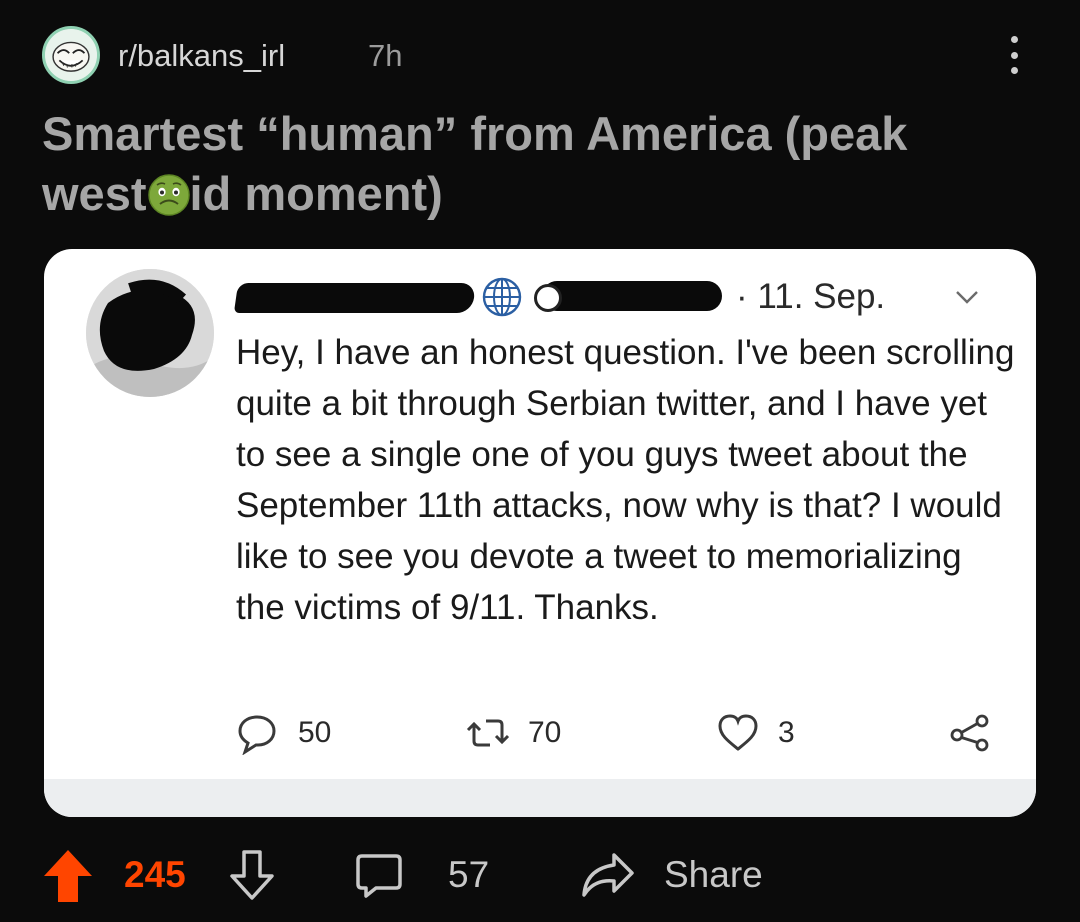 This screenshot has height=922, width=1080. What do you see at coordinates (257, 735) in the screenshot?
I see `reply-bubble-icon` at bounding box center [257, 735].